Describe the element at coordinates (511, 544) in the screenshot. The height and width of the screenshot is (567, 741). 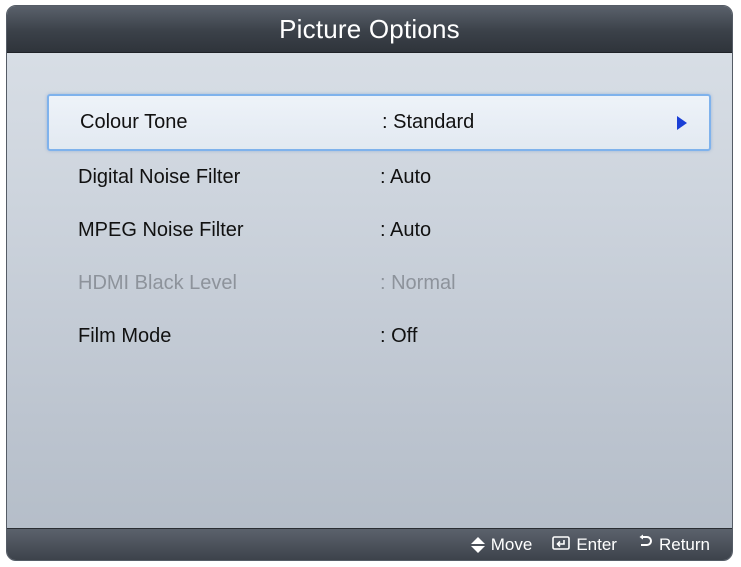
I see `move-hint-label: Move` at that location.